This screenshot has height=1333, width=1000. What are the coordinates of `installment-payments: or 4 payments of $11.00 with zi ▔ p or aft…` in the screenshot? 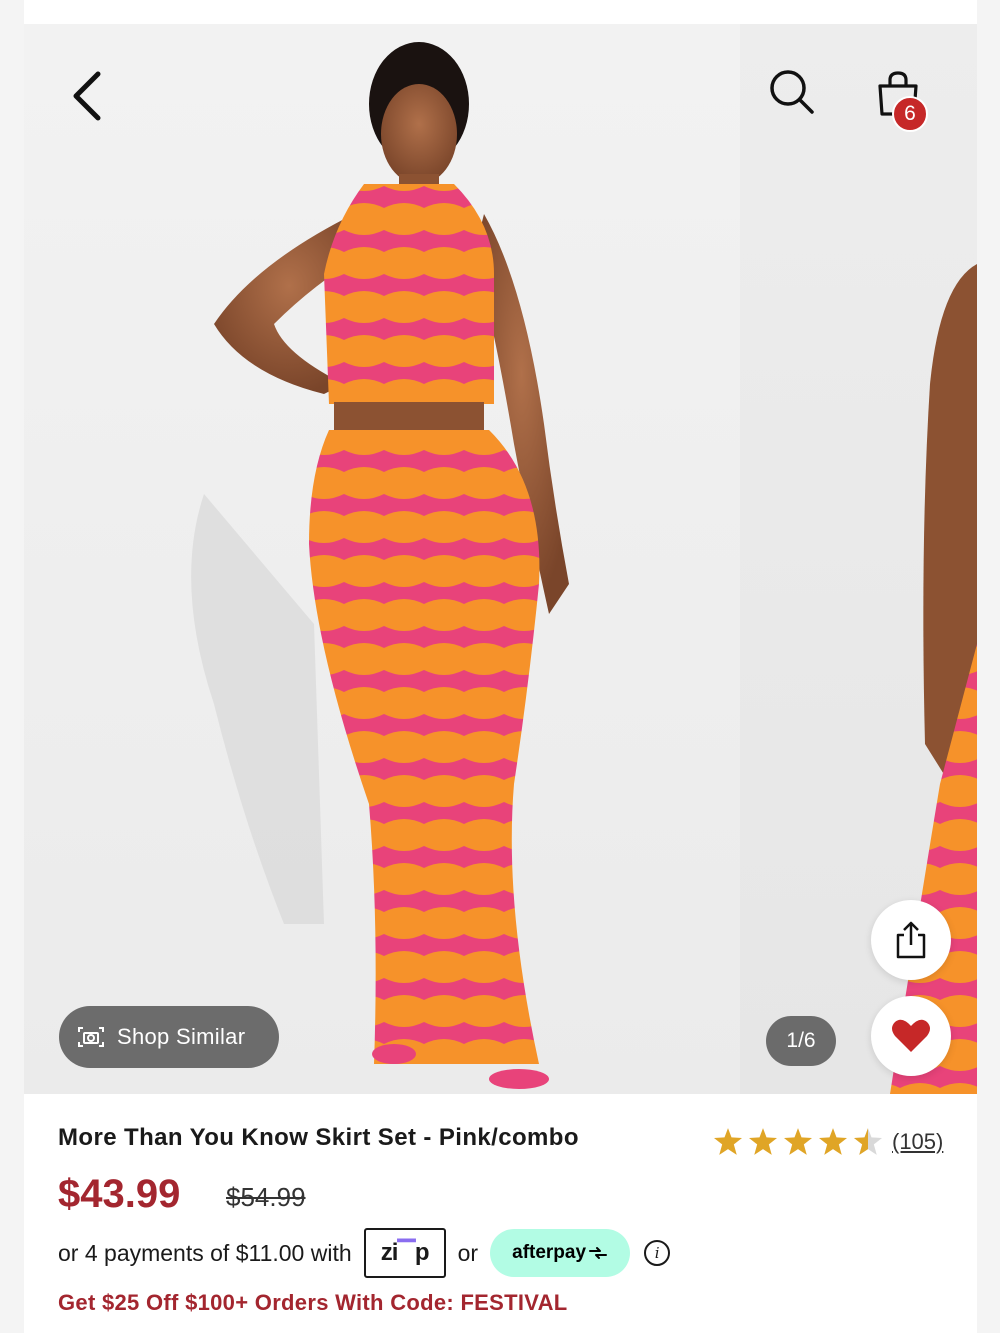 It's located at (364, 1253).